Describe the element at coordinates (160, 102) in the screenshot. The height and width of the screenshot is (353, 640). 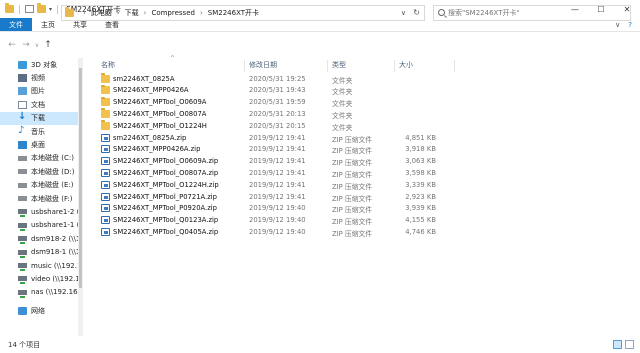
I see `file-name: SM2246XT_MPTool_O0609A` at that location.